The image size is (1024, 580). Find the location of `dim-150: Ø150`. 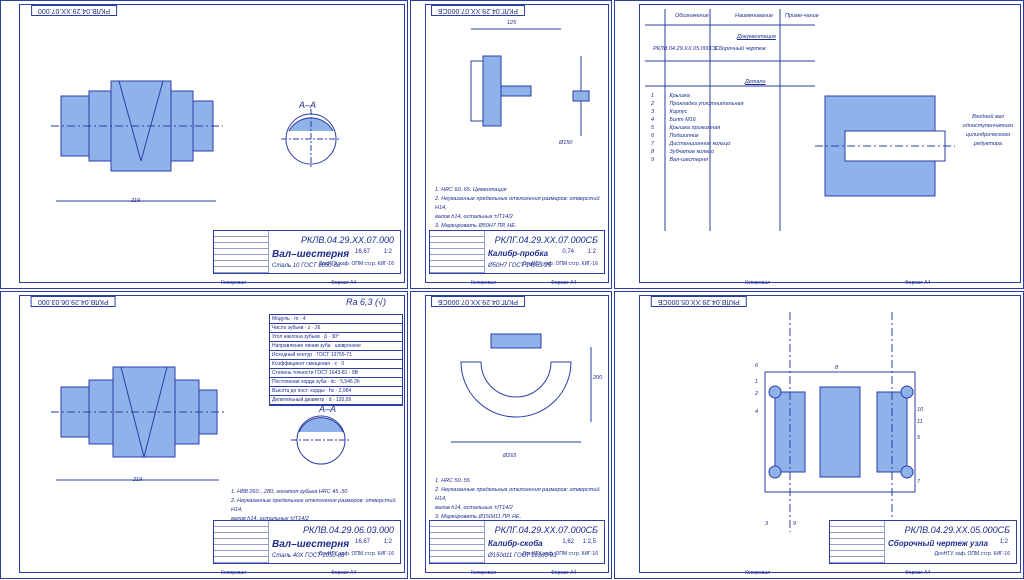

dim-150: Ø150 is located at coordinates (566, 143).